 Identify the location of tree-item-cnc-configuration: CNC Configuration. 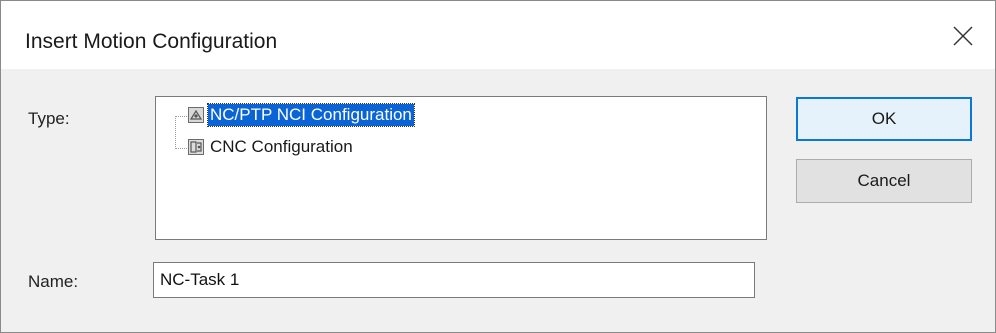
(271, 147).